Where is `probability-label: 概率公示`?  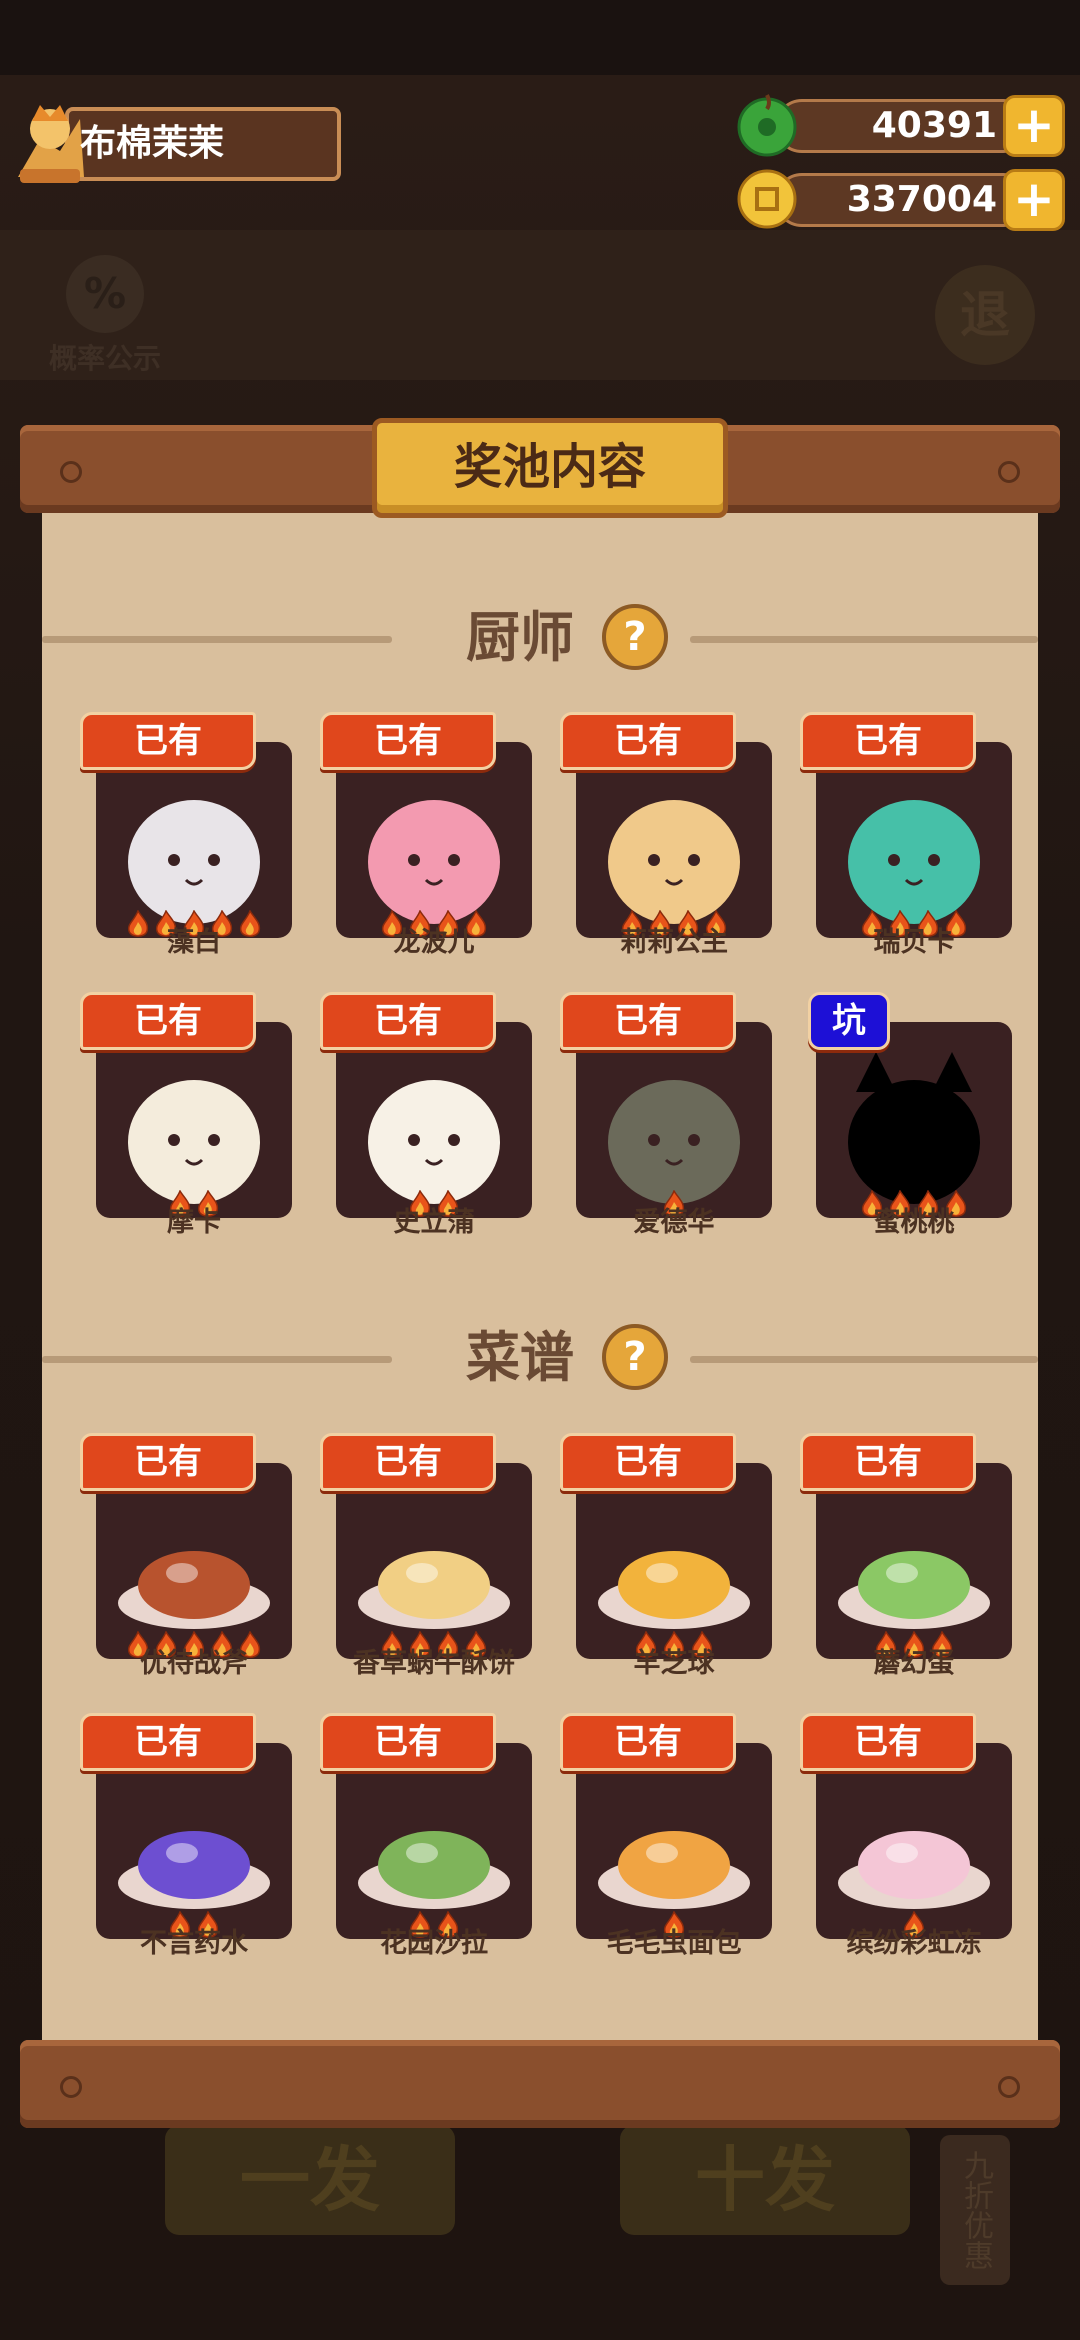
probability-label: 概率公示 is located at coordinates (104, 358).